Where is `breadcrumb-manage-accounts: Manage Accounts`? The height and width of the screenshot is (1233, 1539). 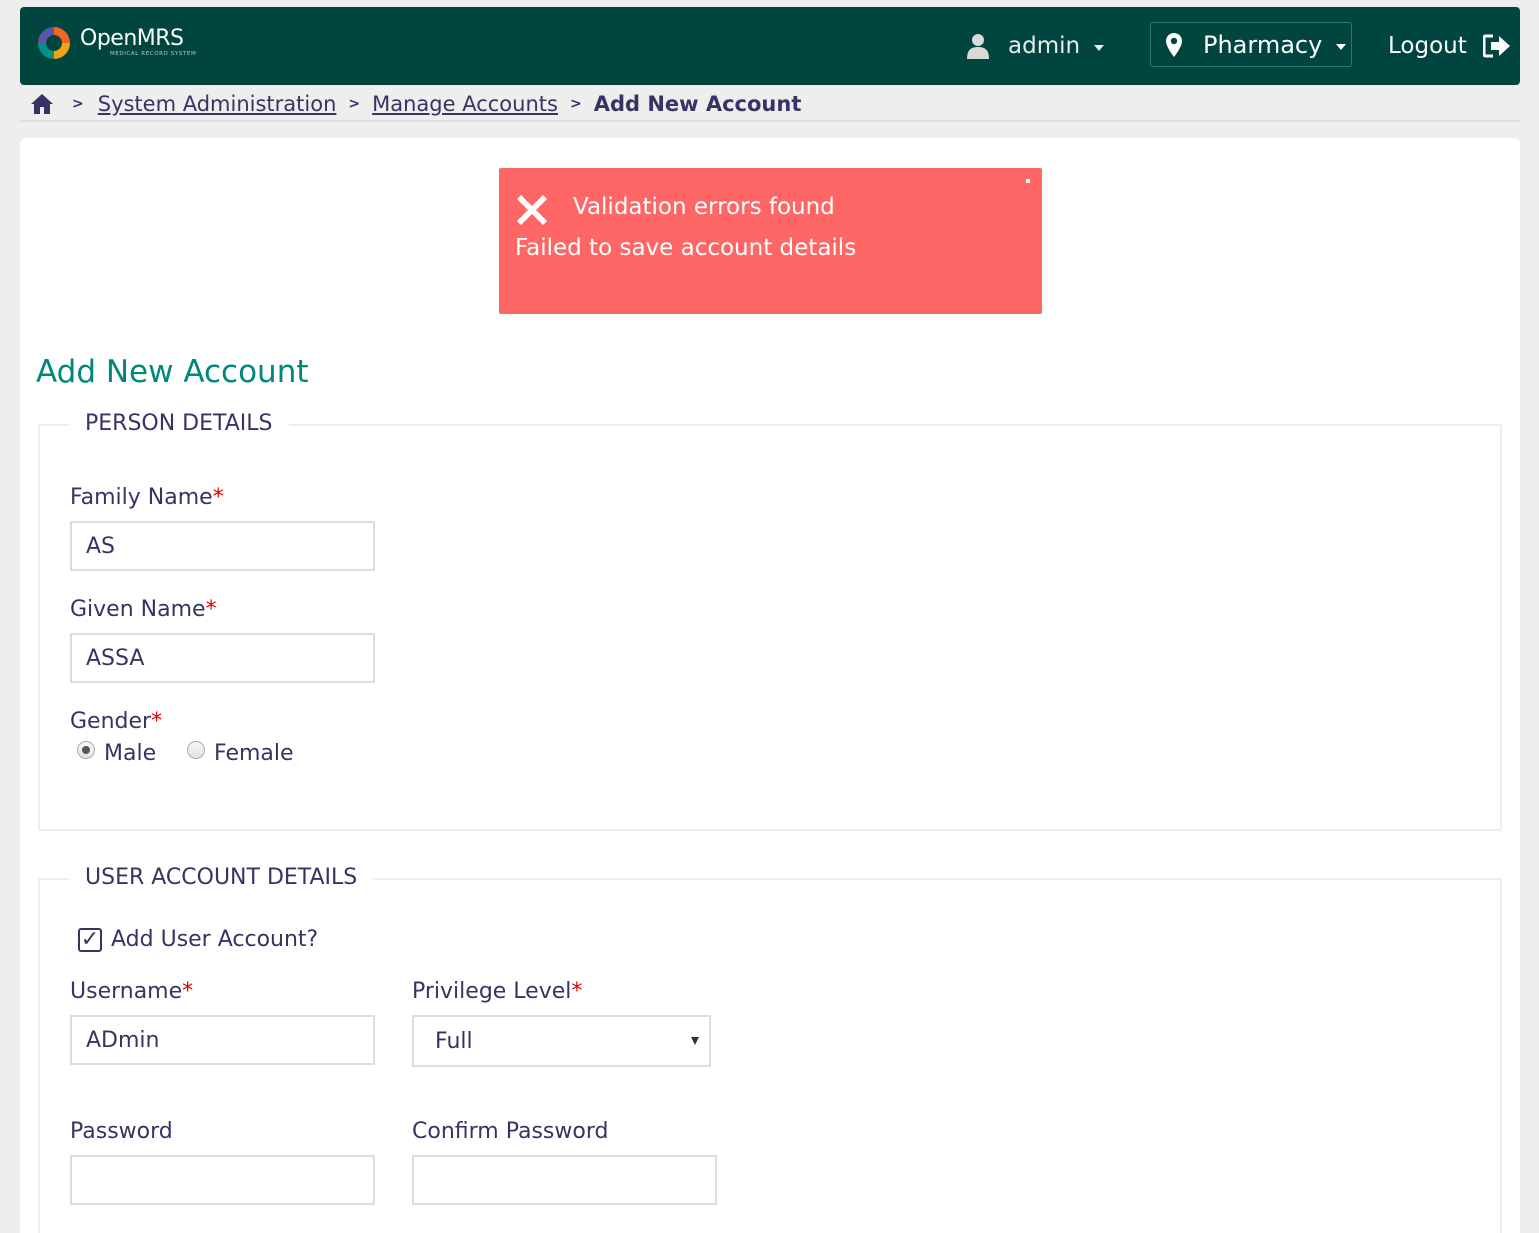 breadcrumb-manage-accounts: Manage Accounts is located at coordinates (465, 104).